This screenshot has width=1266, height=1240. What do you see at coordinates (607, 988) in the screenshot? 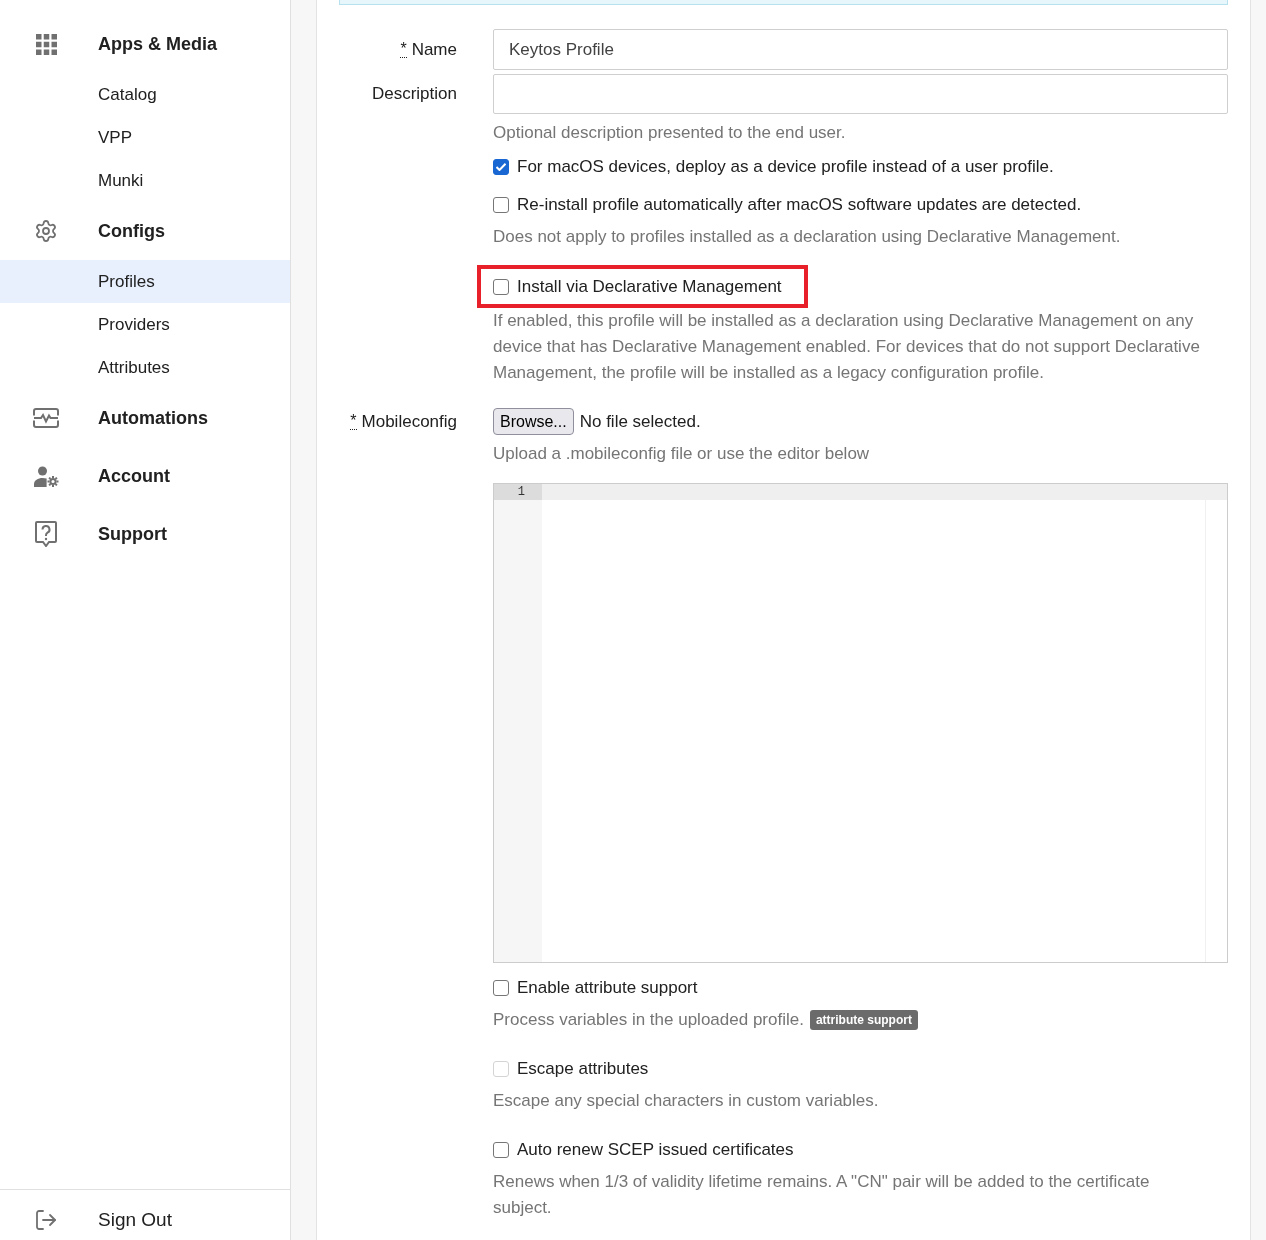
I see `checkbox-label: Enable attribute support` at bounding box center [607, 988].